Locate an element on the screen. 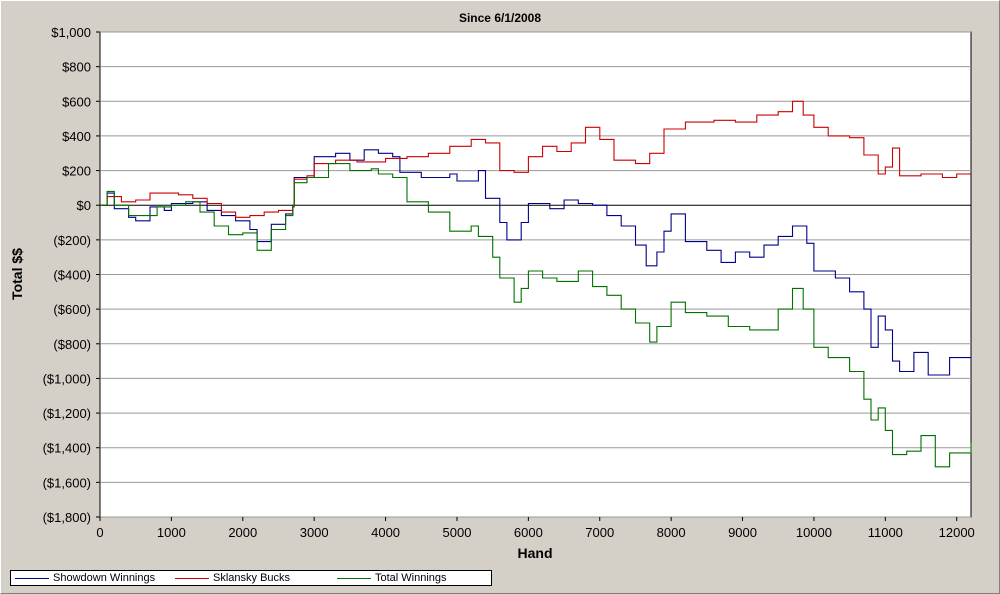 This screenshot has width=1000, height=594. legend-item-sklansky: Sklansky Bucks is located at coordinates (230, 578).